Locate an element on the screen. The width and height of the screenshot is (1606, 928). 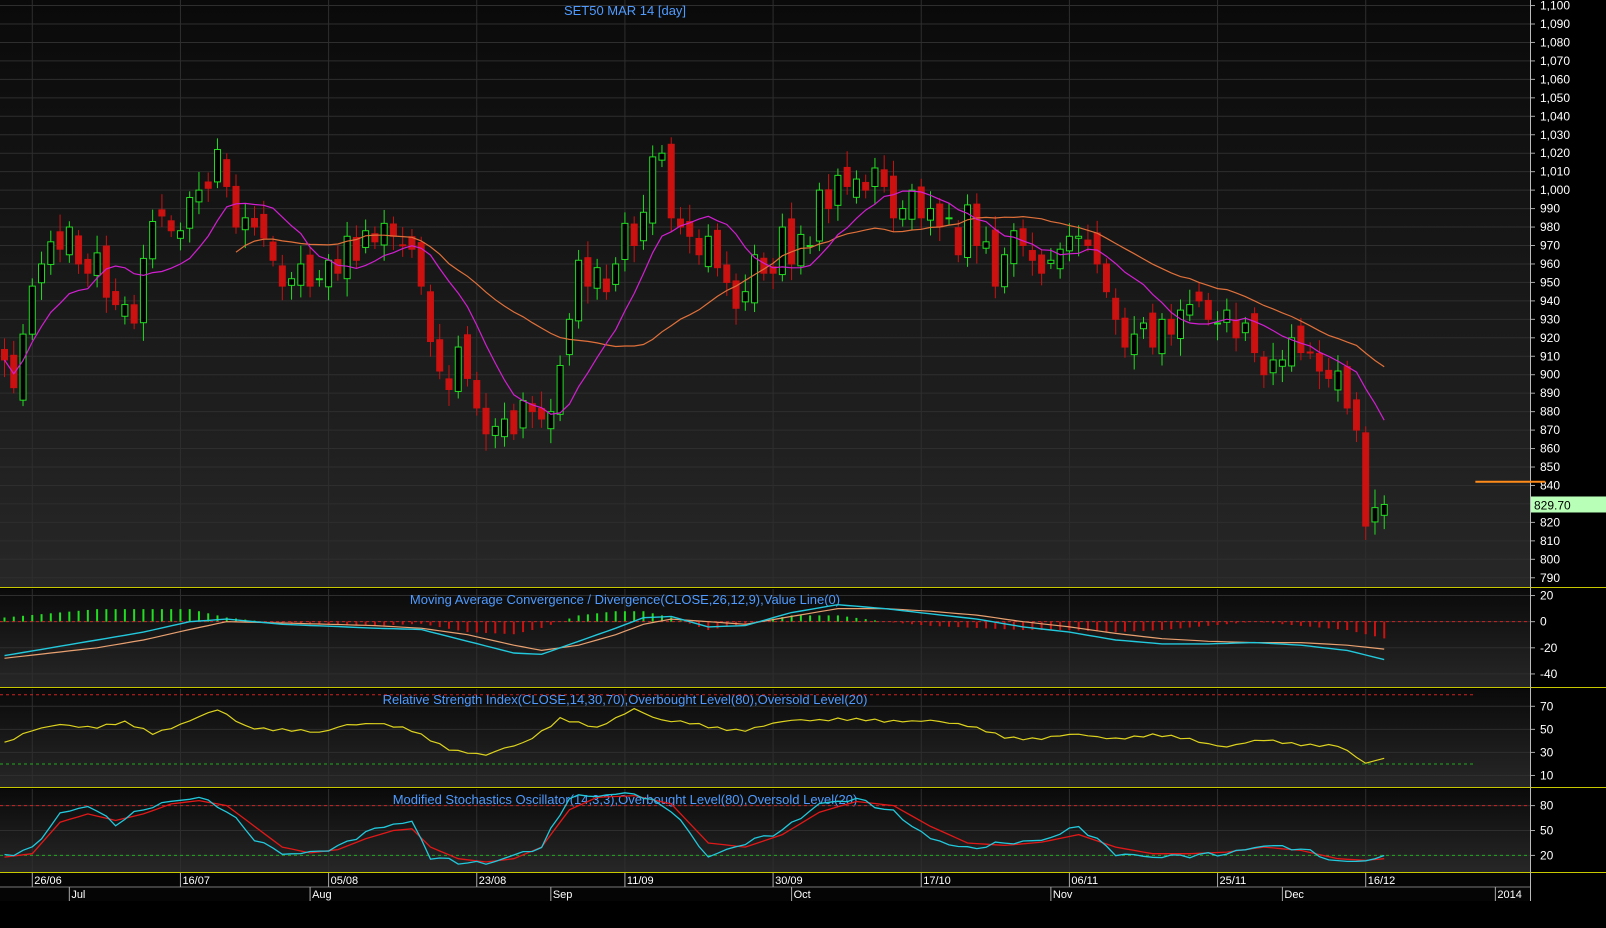
x-date-label: 06/11 is located at coordinates (1084, 881).